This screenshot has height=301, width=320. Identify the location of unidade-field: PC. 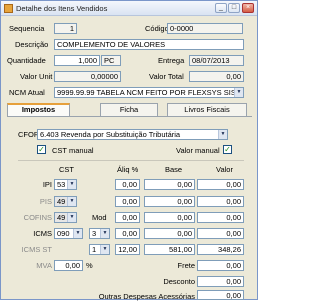
(111, 60).